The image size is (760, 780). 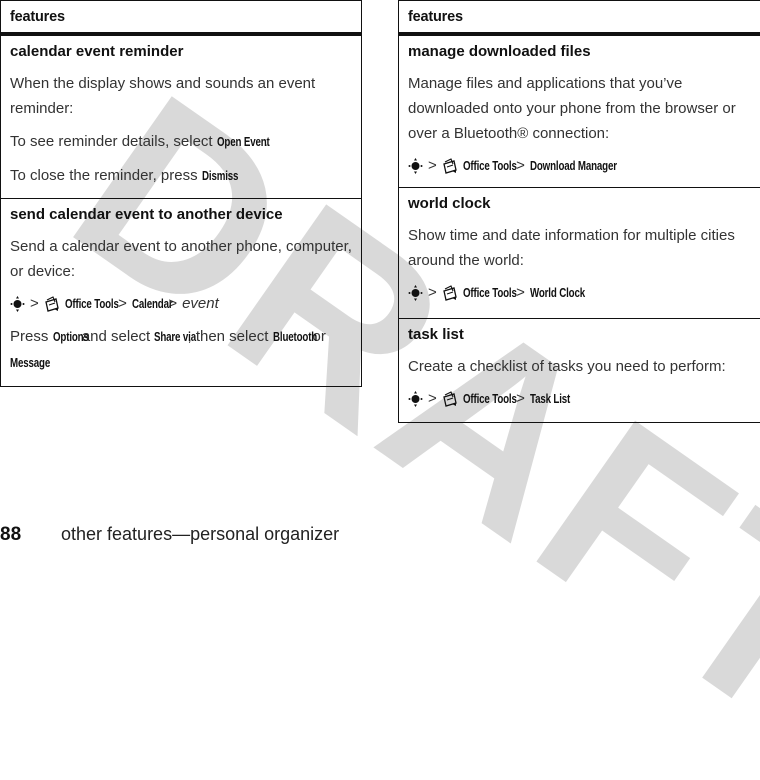 What do you see at coordinates (499, 51) in the screenshot?
I see `feature-title: manage downloaded files` at bounding box center [499, 51].